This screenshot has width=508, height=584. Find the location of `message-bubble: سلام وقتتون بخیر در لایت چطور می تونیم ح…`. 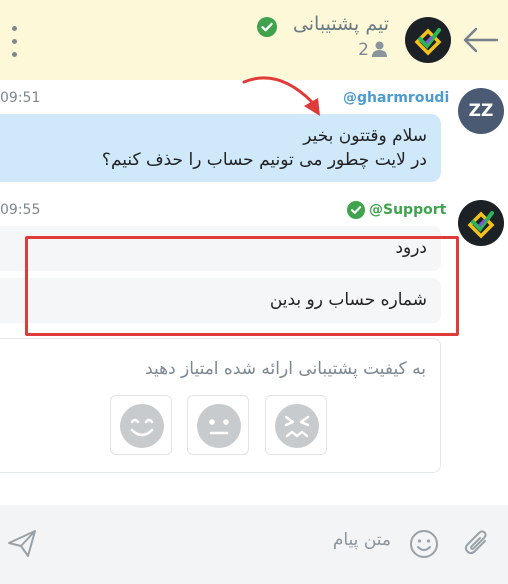

message-bubble: سلام وقتتون بخیر در لایت چطور می تونیم ح… is located at coordinates (220, 148).